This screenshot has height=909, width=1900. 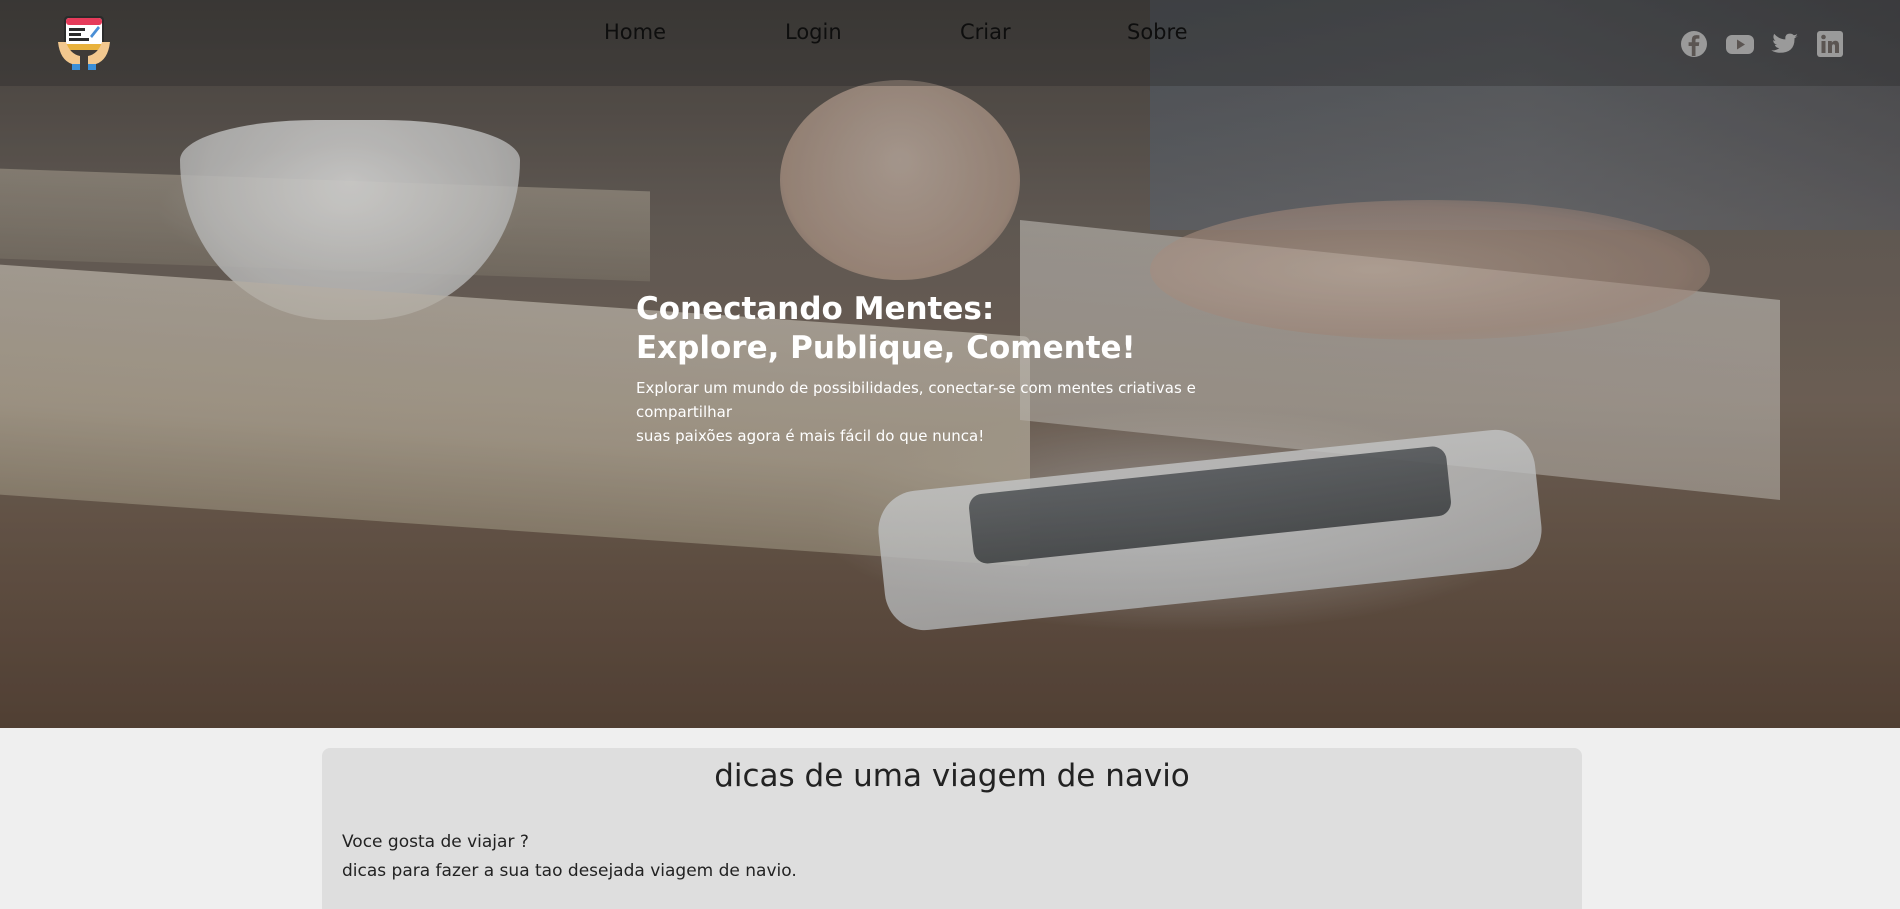 I want to click on post-title: dicas de uma viagem de navio, so click(x=952, y=776).